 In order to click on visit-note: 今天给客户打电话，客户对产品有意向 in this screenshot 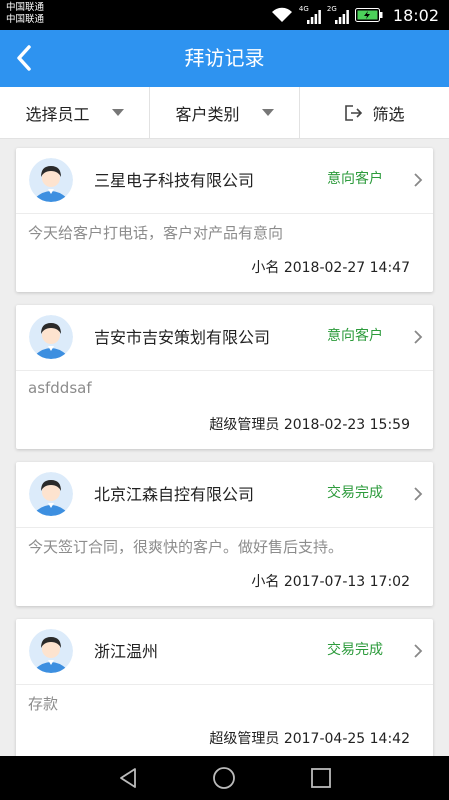, I will do `click(156, 233)`.